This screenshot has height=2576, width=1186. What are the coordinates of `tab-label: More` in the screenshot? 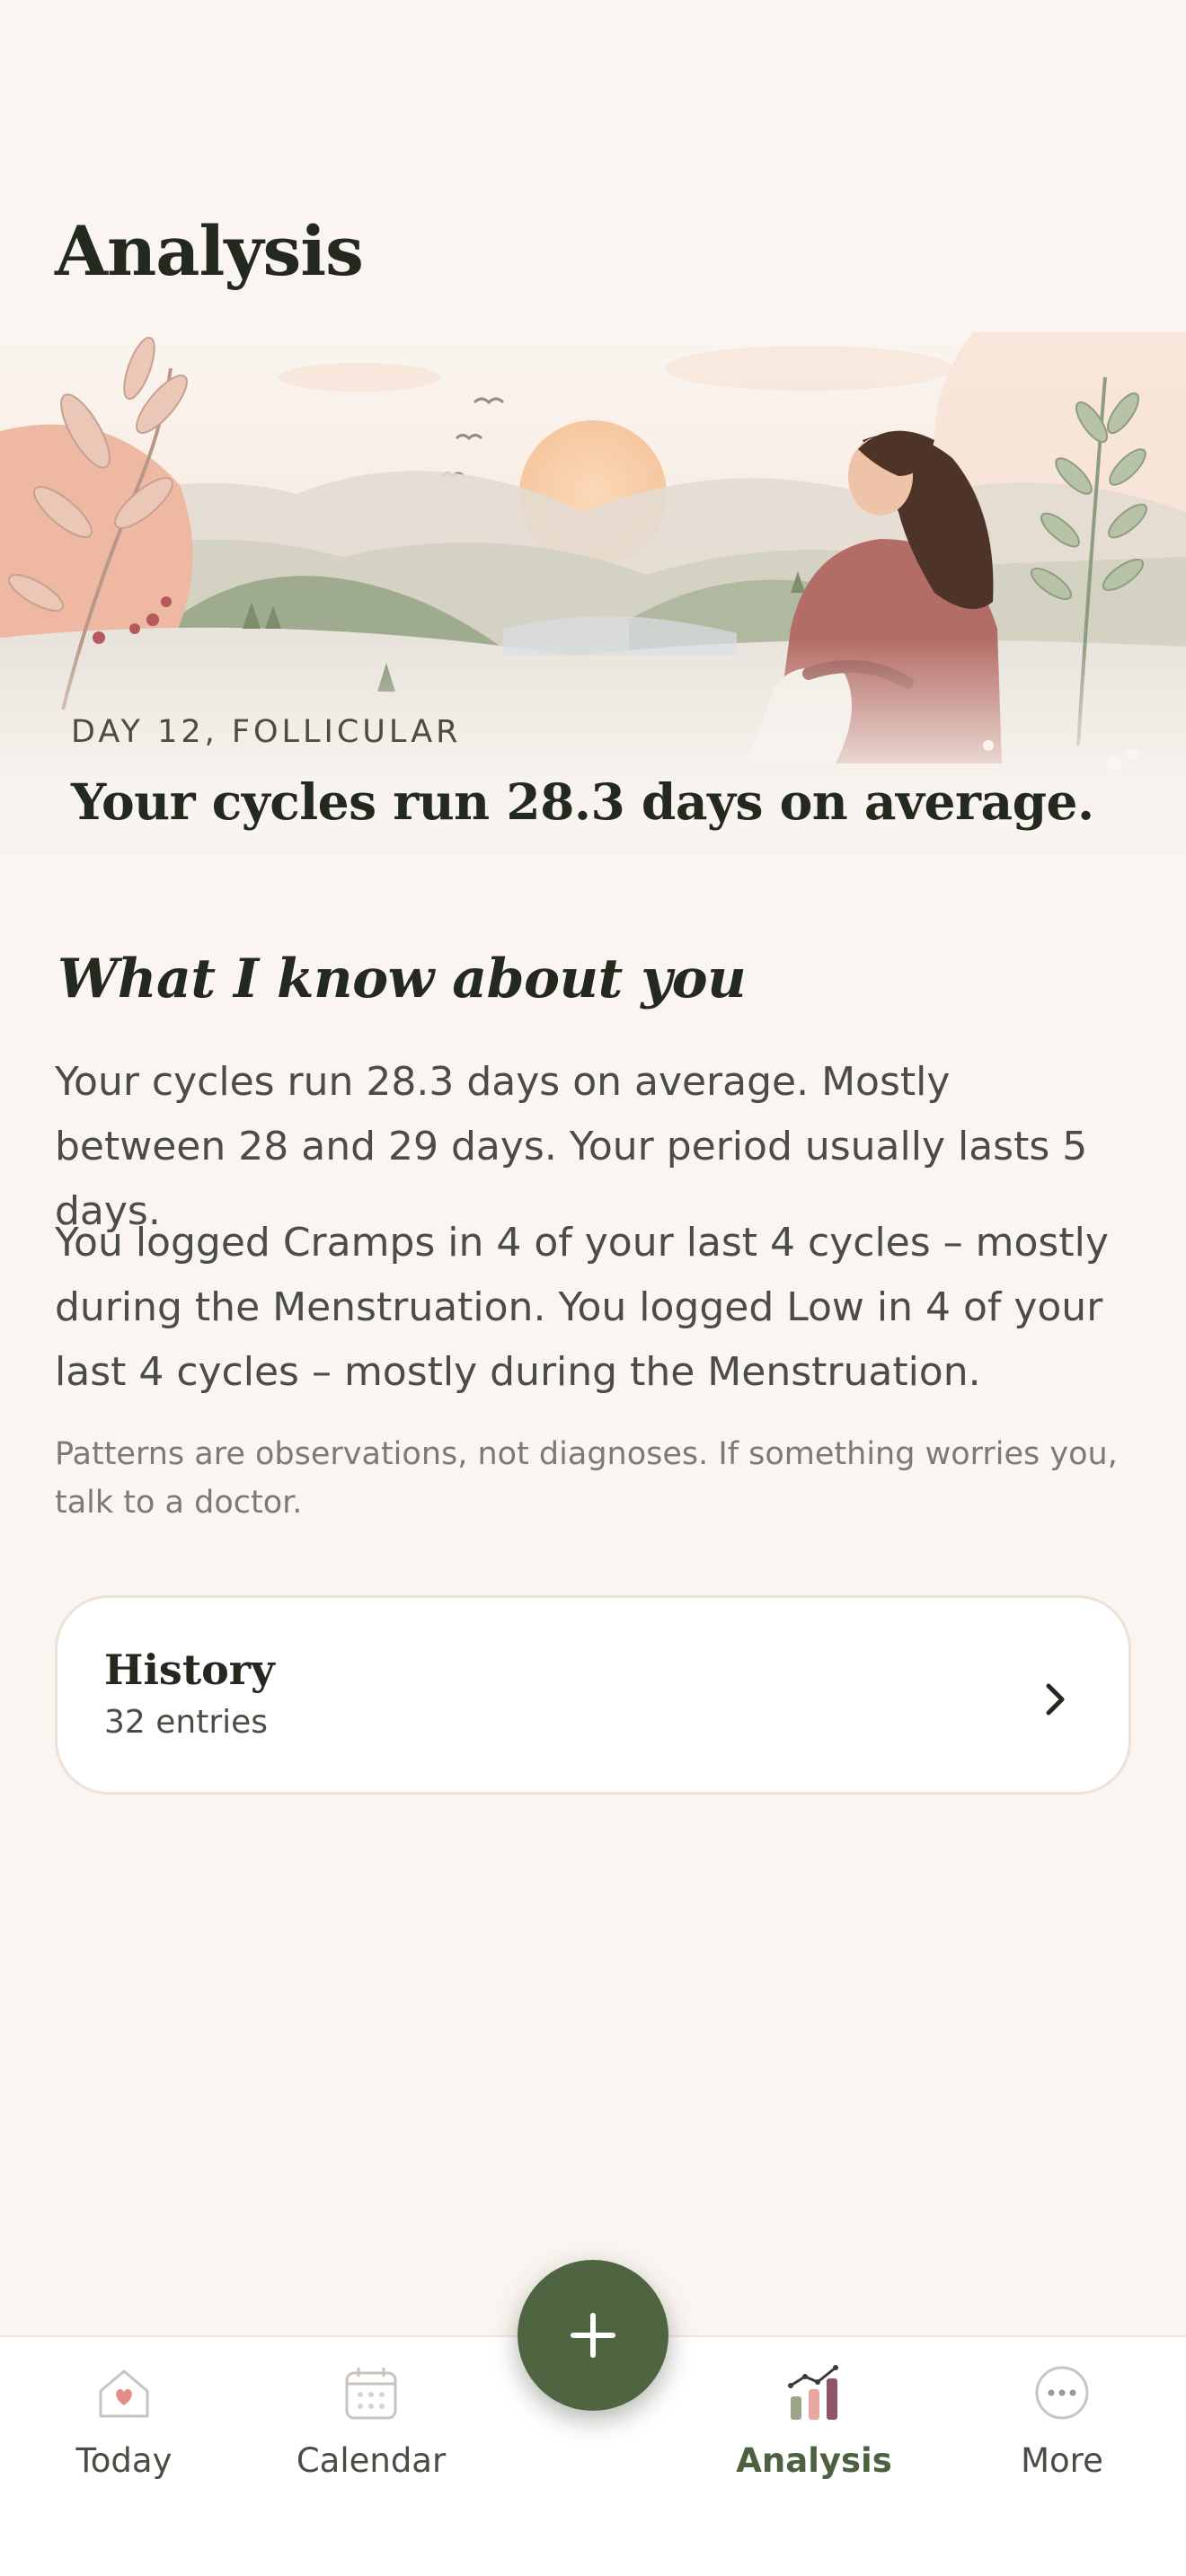 It's located at (1062, 2460).